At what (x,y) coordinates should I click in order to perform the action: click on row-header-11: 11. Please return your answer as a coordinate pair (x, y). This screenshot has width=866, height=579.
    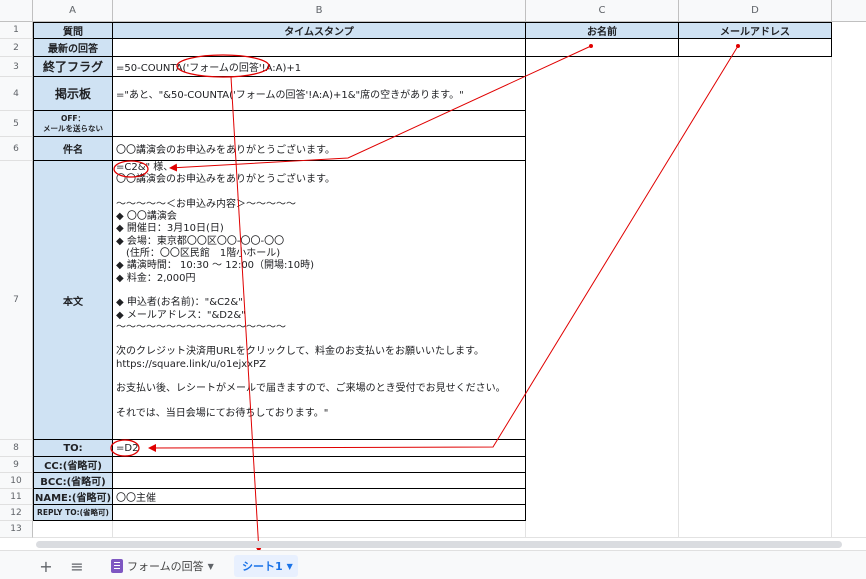
    Looking at the image, I should click on (16, 497).